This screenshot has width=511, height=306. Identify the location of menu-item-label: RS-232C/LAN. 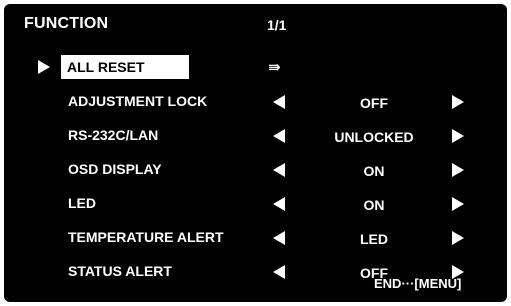
(113, 135).